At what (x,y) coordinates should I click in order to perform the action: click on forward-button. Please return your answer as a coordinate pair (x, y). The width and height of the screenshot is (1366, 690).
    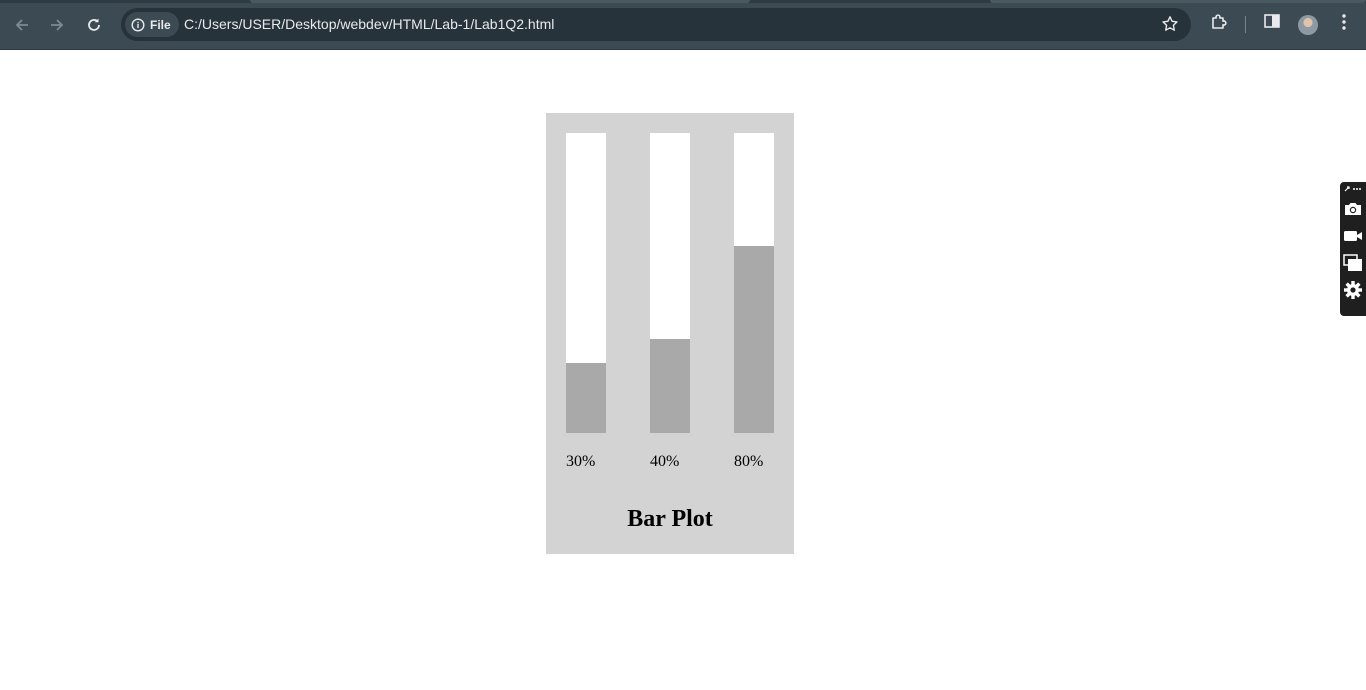
    Looking at the image, I should click on (57, 25).